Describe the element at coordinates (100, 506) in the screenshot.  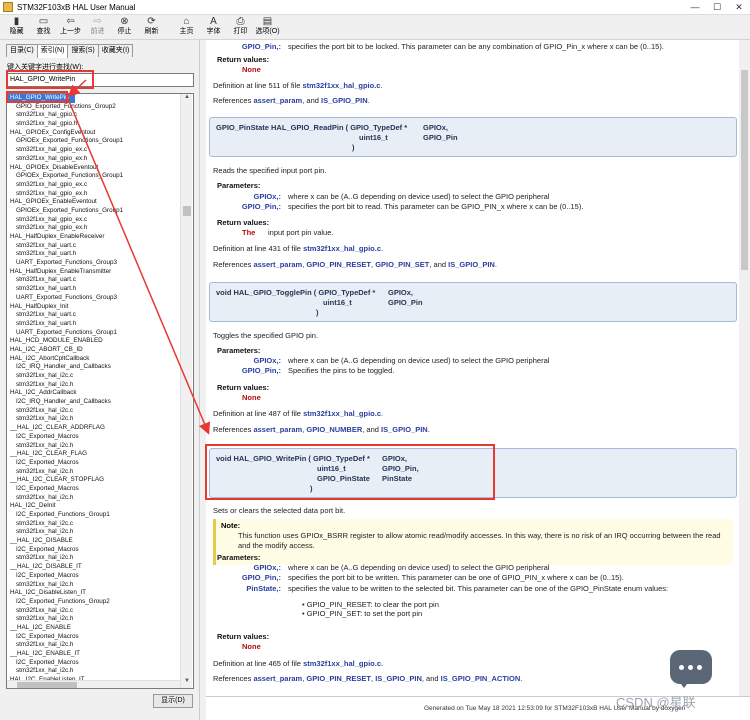
I see `index-list-item: HAL_I2C_DeInit` at that location.